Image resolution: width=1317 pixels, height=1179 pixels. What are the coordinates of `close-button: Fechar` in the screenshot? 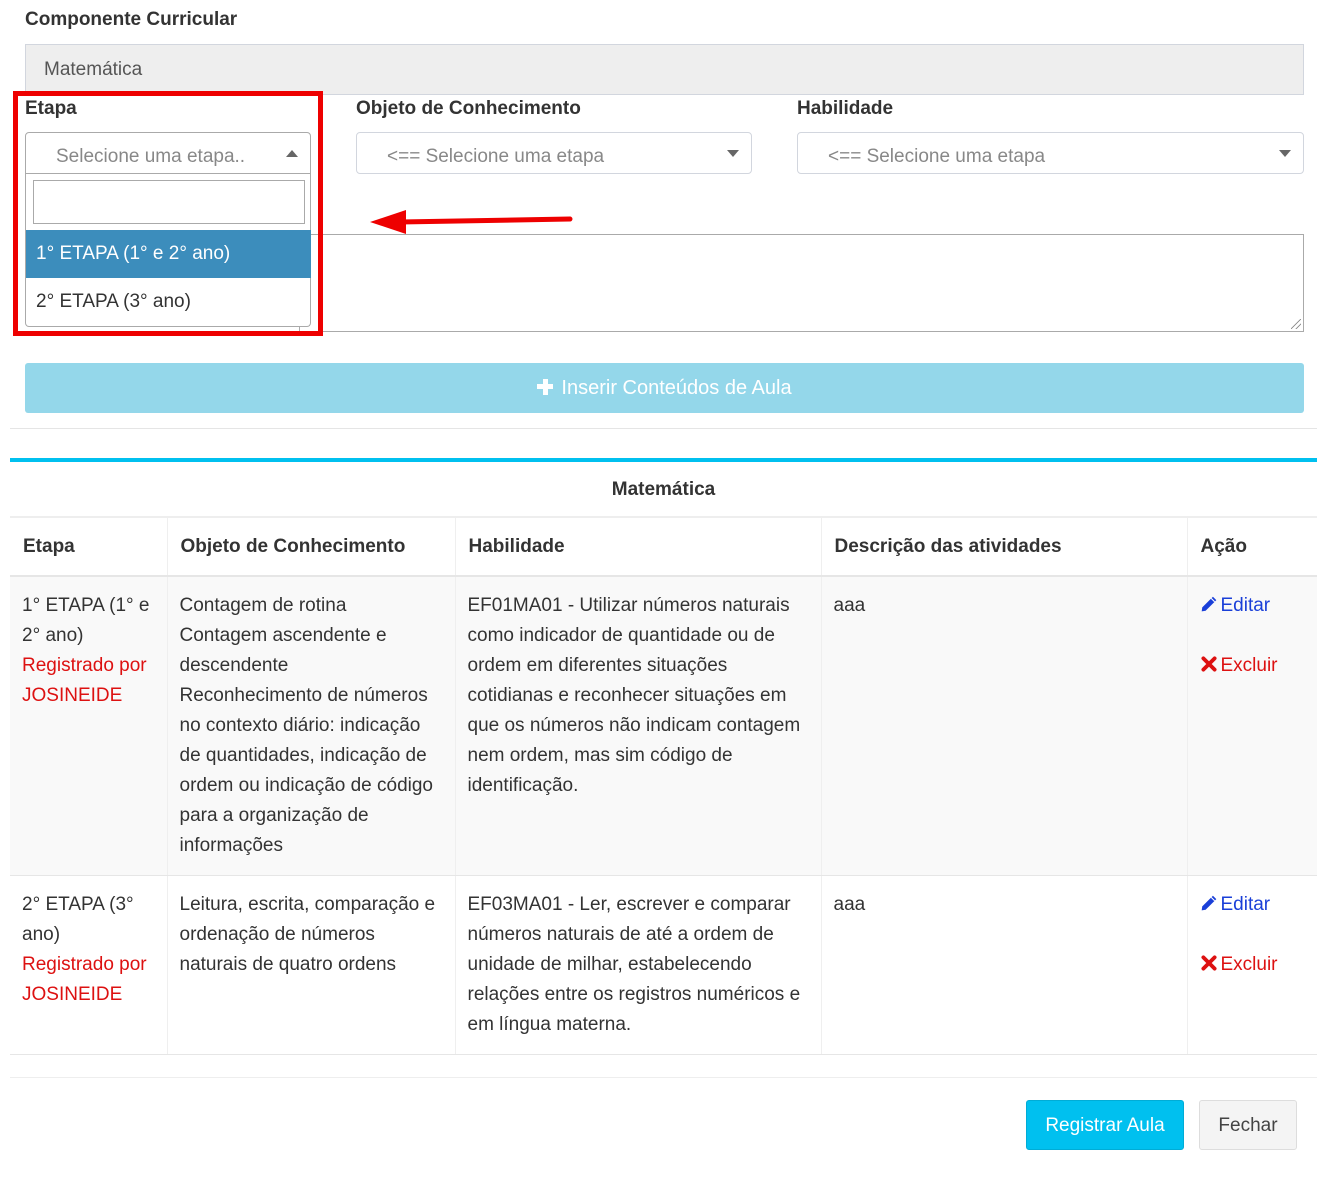 It's located at (1248, 1125).